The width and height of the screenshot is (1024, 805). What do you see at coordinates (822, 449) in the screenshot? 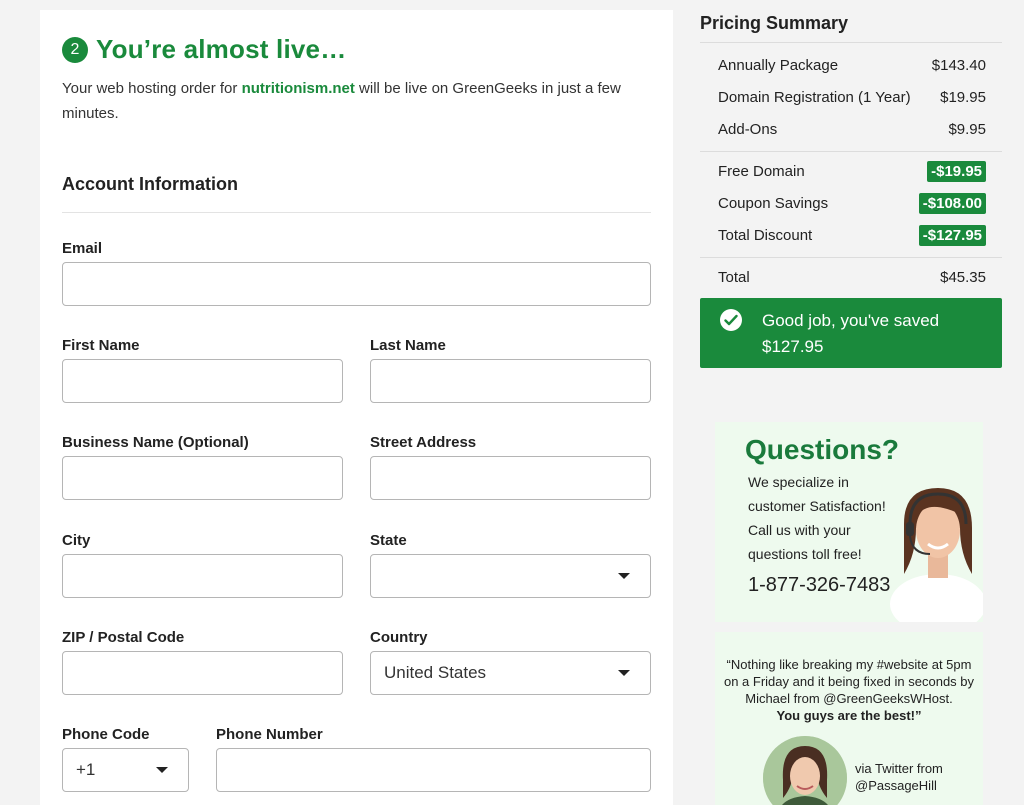
I see `support-title: Questions?` at bounding box center [822, 449].